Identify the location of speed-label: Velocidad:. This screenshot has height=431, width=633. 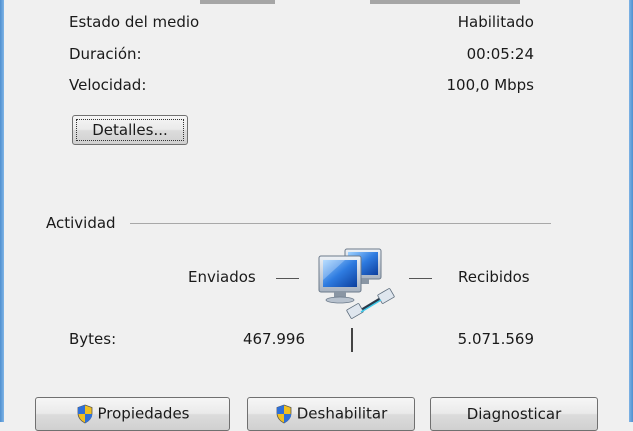
(108, 85).